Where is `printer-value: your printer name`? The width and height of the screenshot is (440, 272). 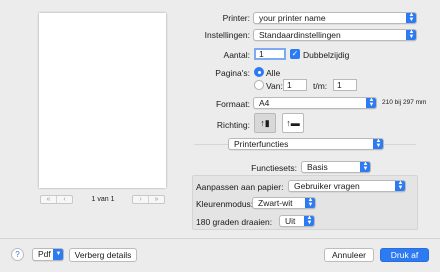 printer-value: your printer name is located at coordinates (292, 18).